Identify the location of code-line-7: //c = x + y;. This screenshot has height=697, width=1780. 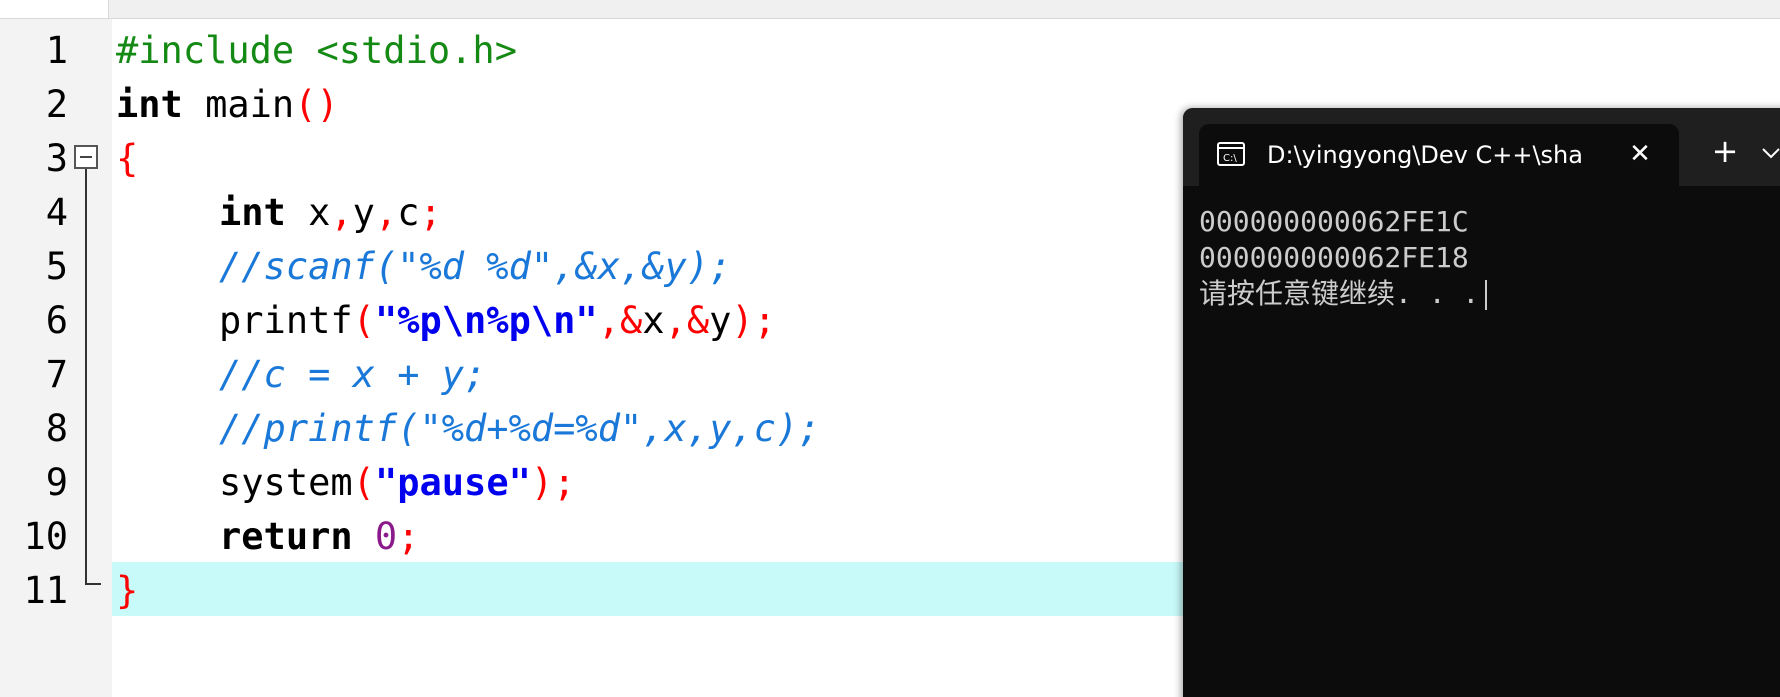
(468, 375).